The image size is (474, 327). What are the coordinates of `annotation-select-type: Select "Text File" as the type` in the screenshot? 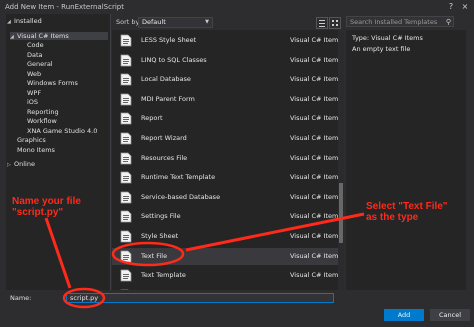 It's located at (407, 212).